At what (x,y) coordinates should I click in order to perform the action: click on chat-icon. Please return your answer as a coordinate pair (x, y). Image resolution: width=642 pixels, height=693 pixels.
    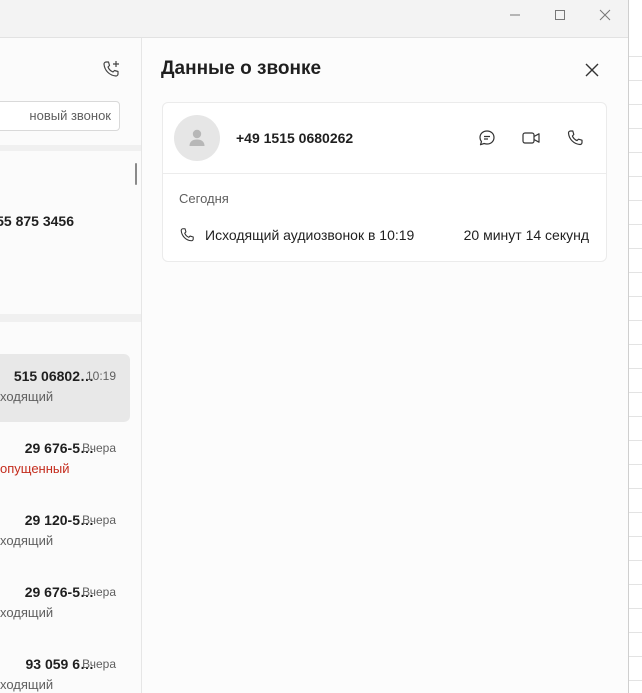
    Looking at the image, I should click on (487, 138).